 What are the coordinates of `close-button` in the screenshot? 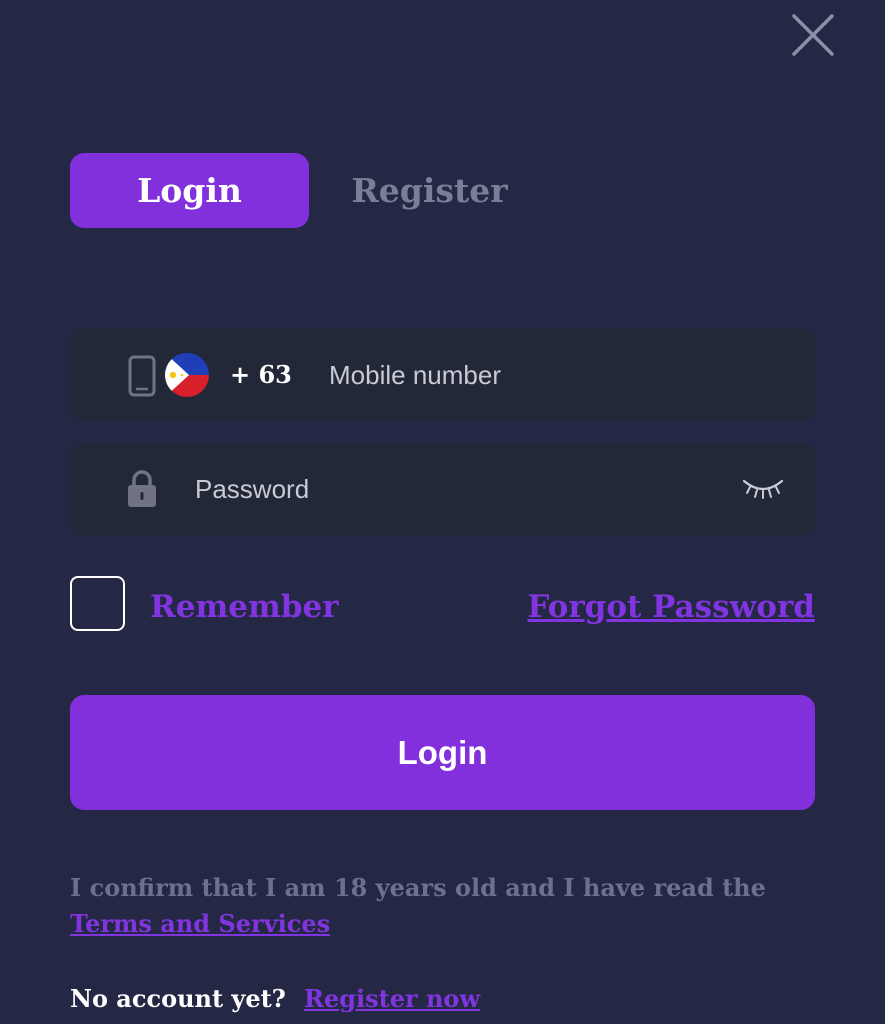 It's located at (813, 35).